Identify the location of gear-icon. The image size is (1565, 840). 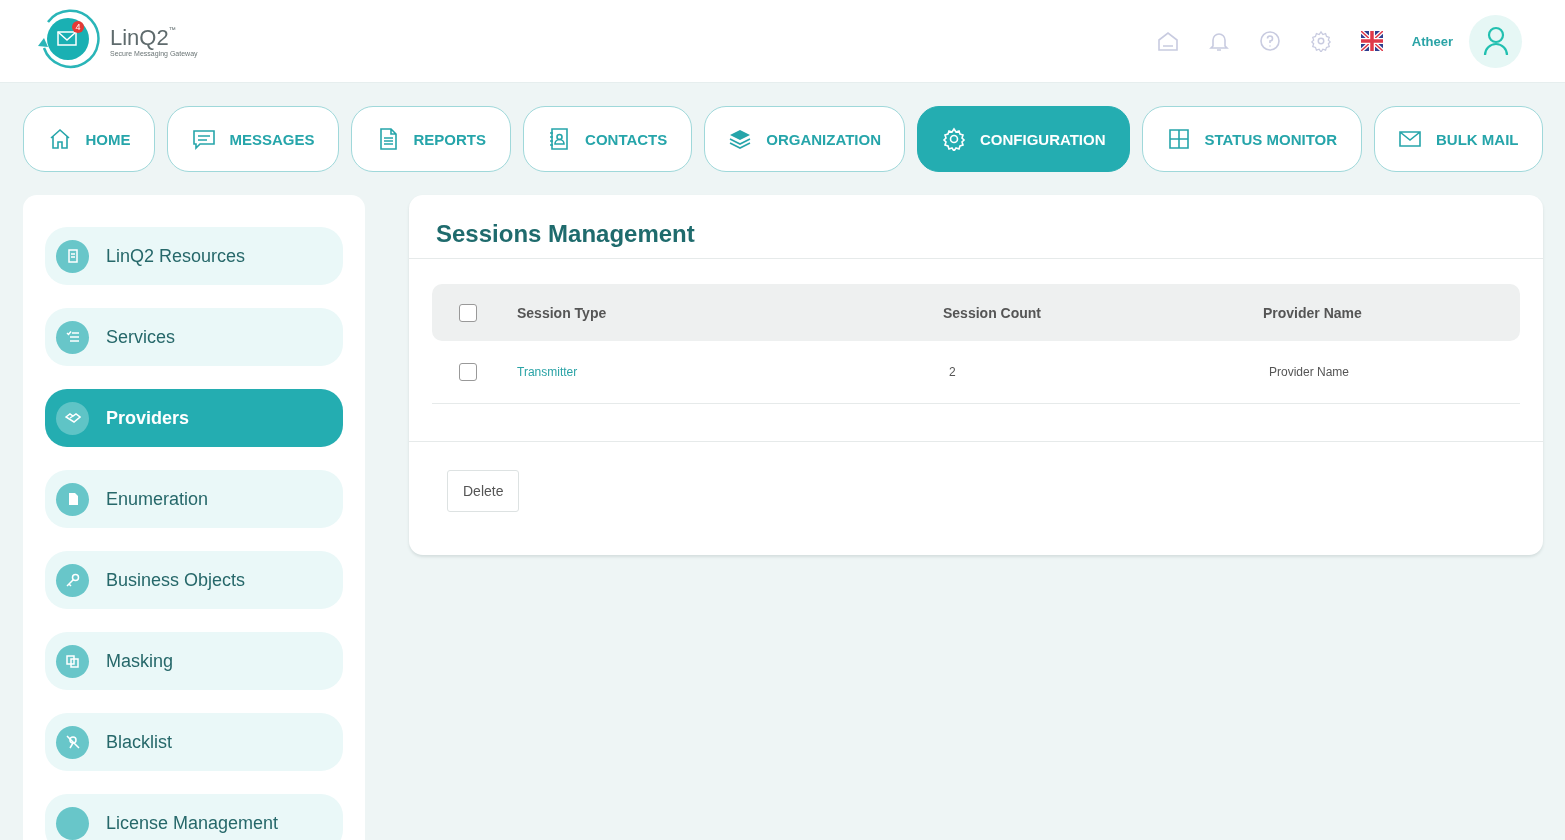
(954, 139).